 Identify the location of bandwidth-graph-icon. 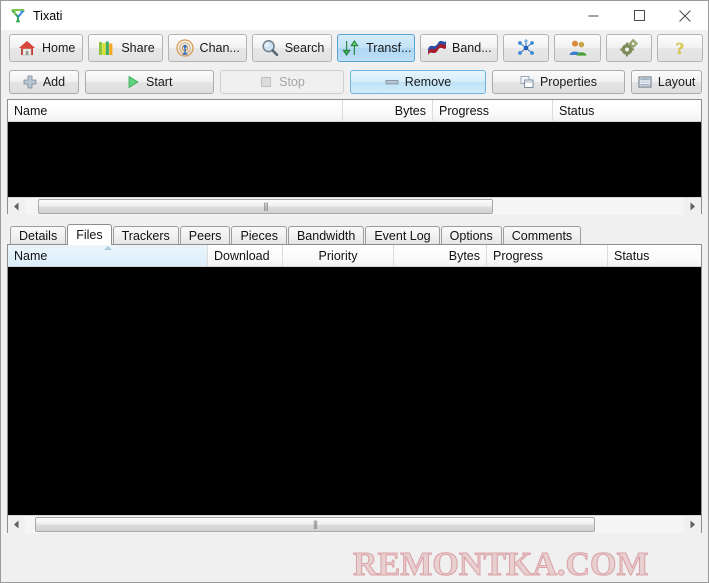
(437, 48).